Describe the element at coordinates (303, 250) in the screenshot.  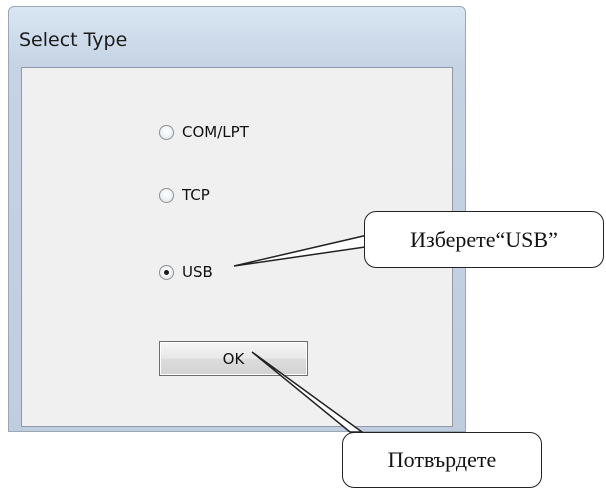
I see `callout-pointer-usb` at that location.